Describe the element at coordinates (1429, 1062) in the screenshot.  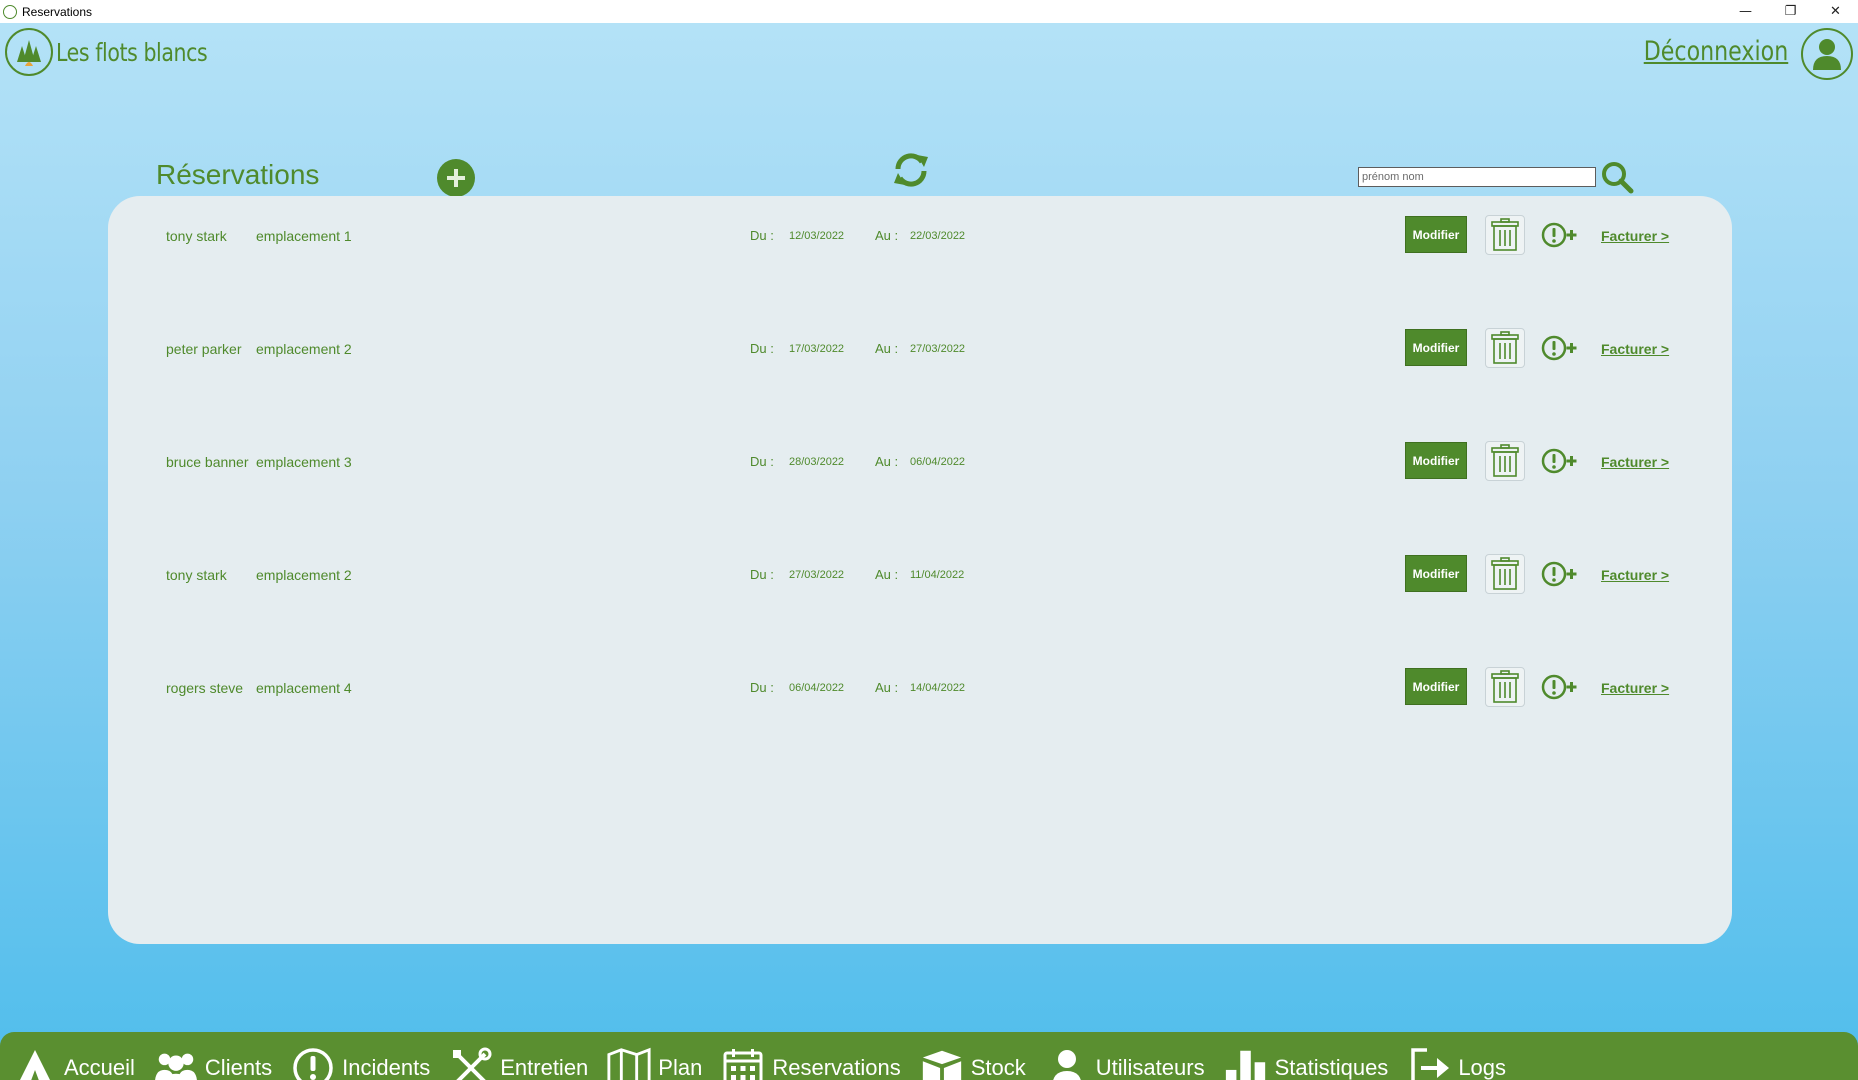
I see `exit-icon` at that location.